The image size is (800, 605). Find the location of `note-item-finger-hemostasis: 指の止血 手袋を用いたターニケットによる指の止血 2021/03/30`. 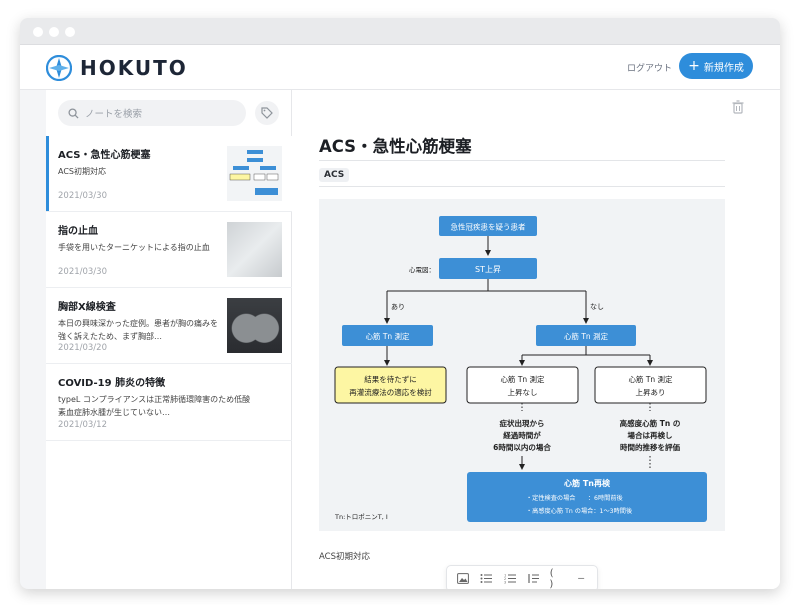

note-item-finger-hemostasis: 指の止血 手袋を用いたターニケットによる指の止血 2021/03/30 is located at coordinates (169, 250).